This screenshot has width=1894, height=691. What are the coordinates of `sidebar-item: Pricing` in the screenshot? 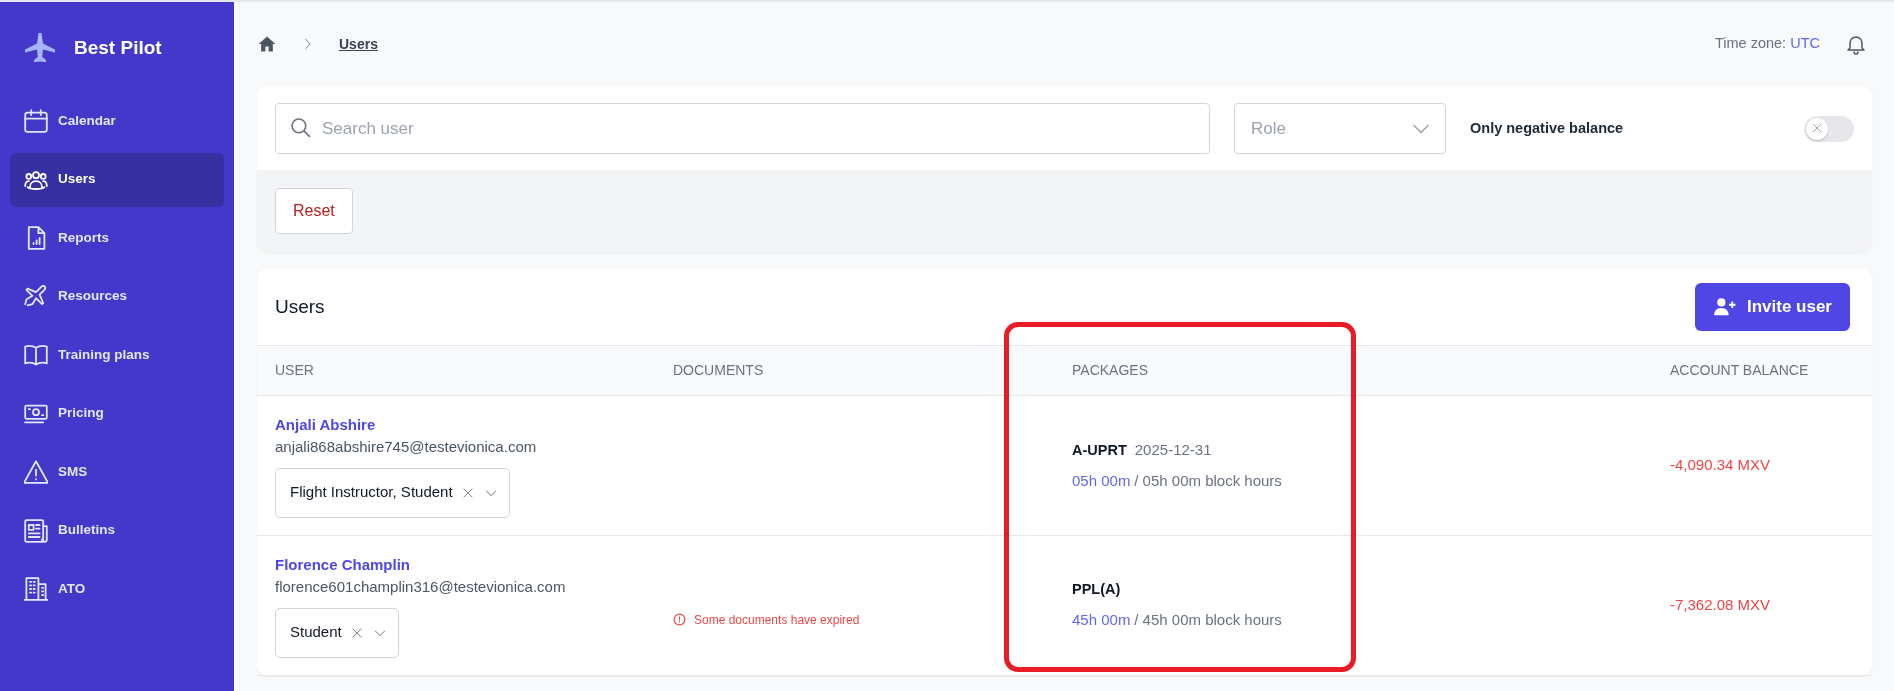 It's located at (117, 413).